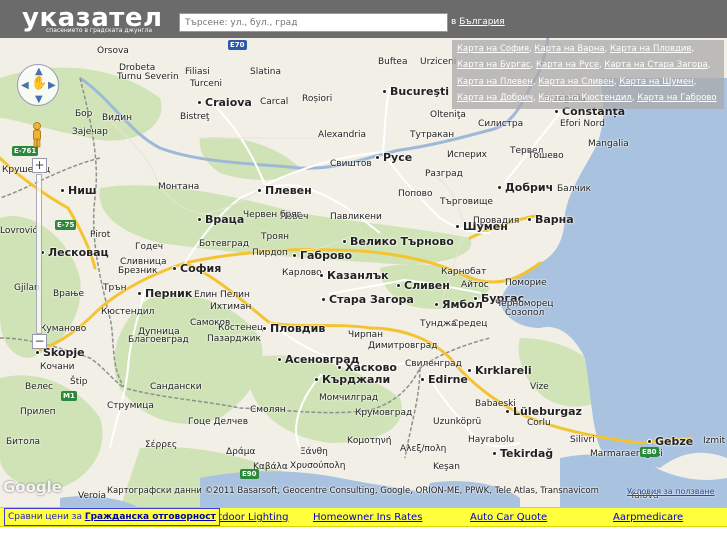 This screenshot has width=727, height=545. I want to click on map-place-label: Асеновград, so click(322, 359).